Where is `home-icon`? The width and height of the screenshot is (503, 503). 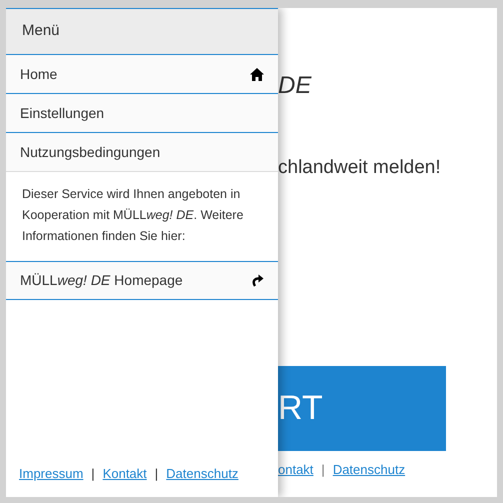
home-icon is located at coordinates (257, 74).